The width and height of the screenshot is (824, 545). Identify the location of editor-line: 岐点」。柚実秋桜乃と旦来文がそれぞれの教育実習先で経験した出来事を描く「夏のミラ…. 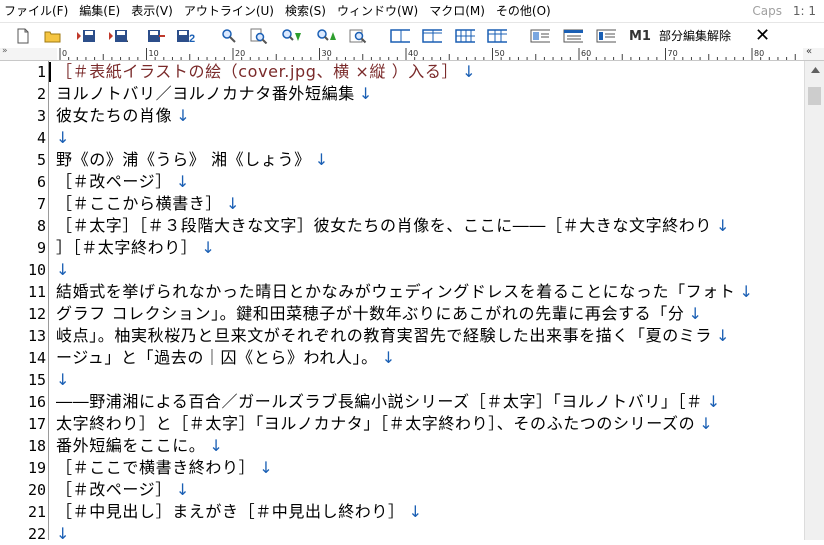
(393, 336).